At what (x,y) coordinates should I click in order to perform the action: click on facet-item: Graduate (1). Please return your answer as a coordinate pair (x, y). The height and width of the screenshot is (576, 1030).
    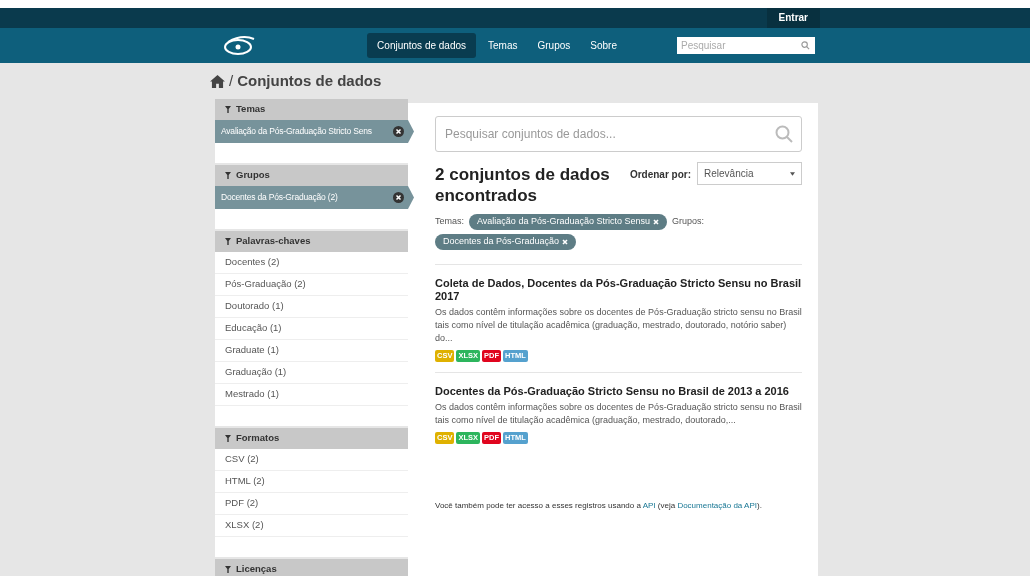
    Looking at the image, I should click on (311, 351).